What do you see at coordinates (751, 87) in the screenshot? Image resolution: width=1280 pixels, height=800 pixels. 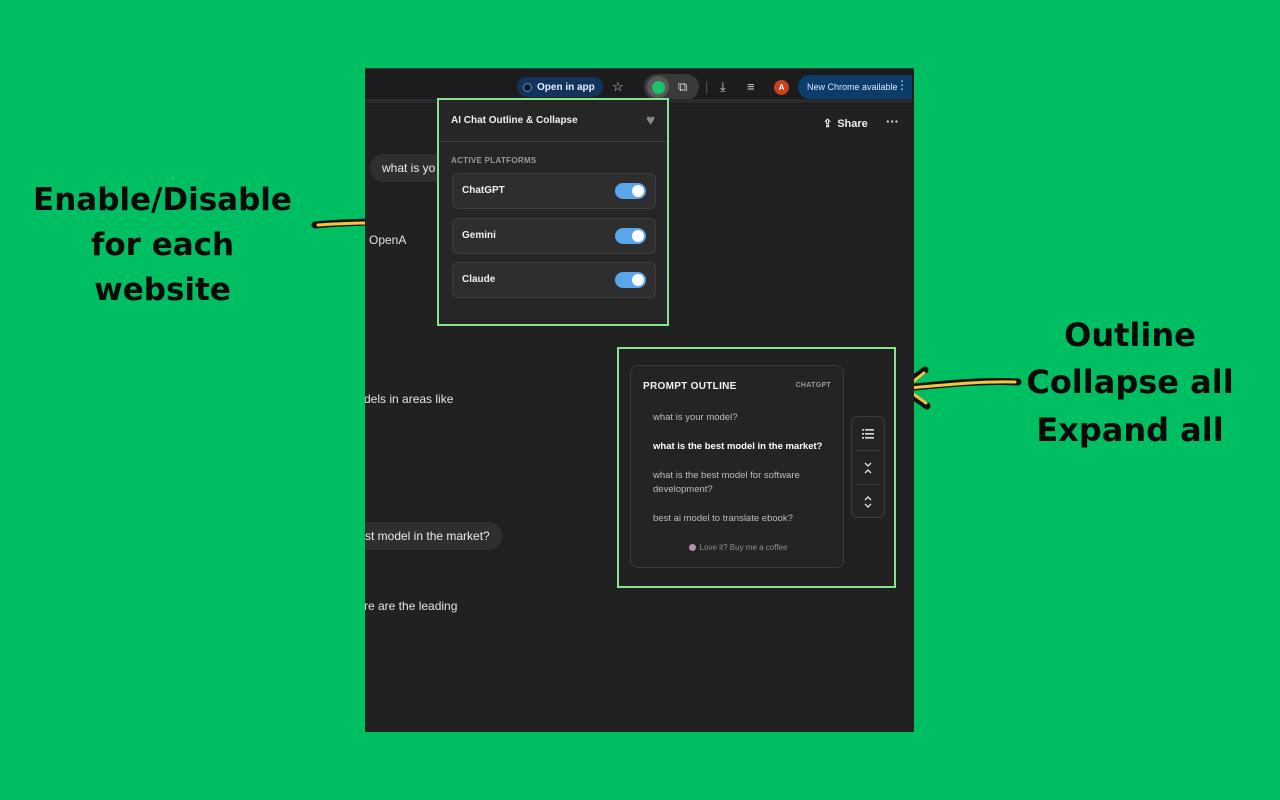 I see `reading-list-icon: ≡` at bounding box center [751, 87].